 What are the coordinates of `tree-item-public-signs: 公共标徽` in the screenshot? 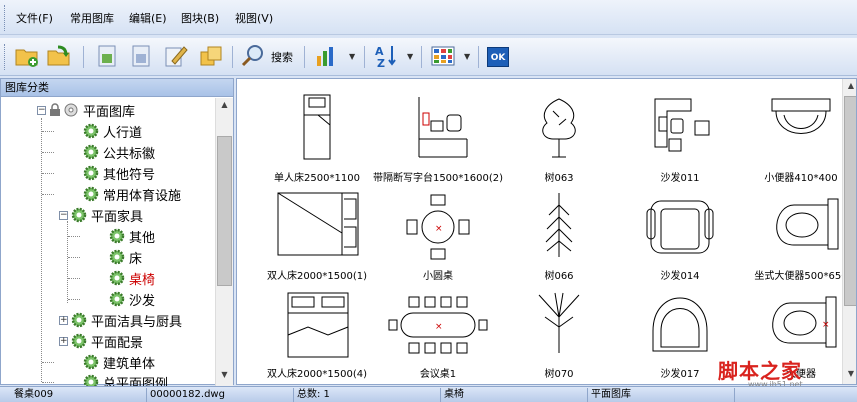 It's located at (119, 152).